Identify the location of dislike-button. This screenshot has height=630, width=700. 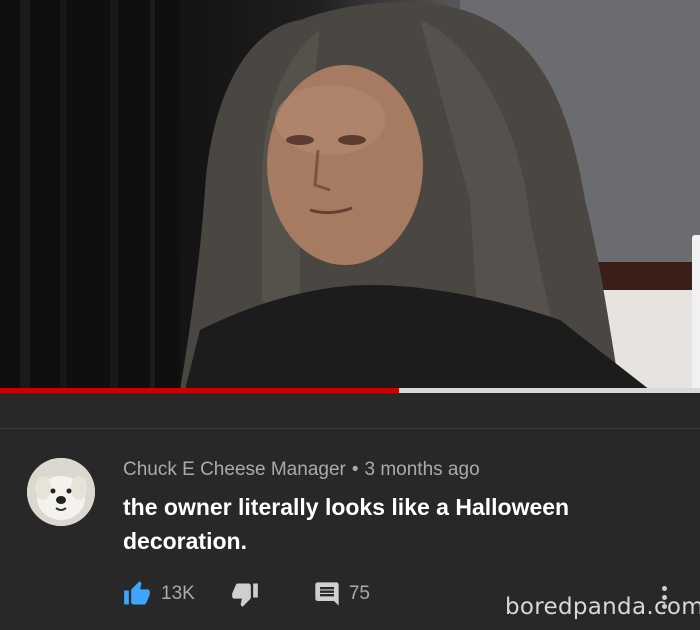
(245, 594).